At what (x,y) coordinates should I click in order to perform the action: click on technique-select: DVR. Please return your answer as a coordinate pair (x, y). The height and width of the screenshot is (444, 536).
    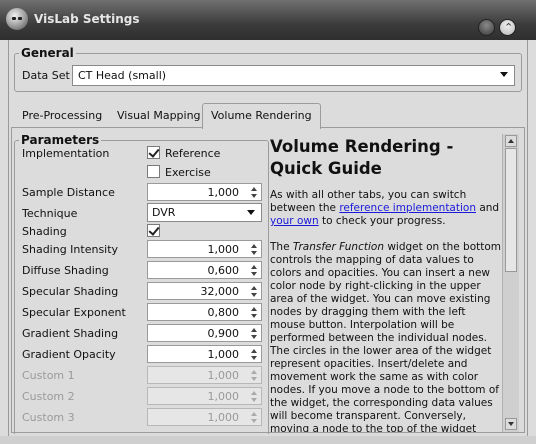
    Looking at the image, I should click on (204, 212).